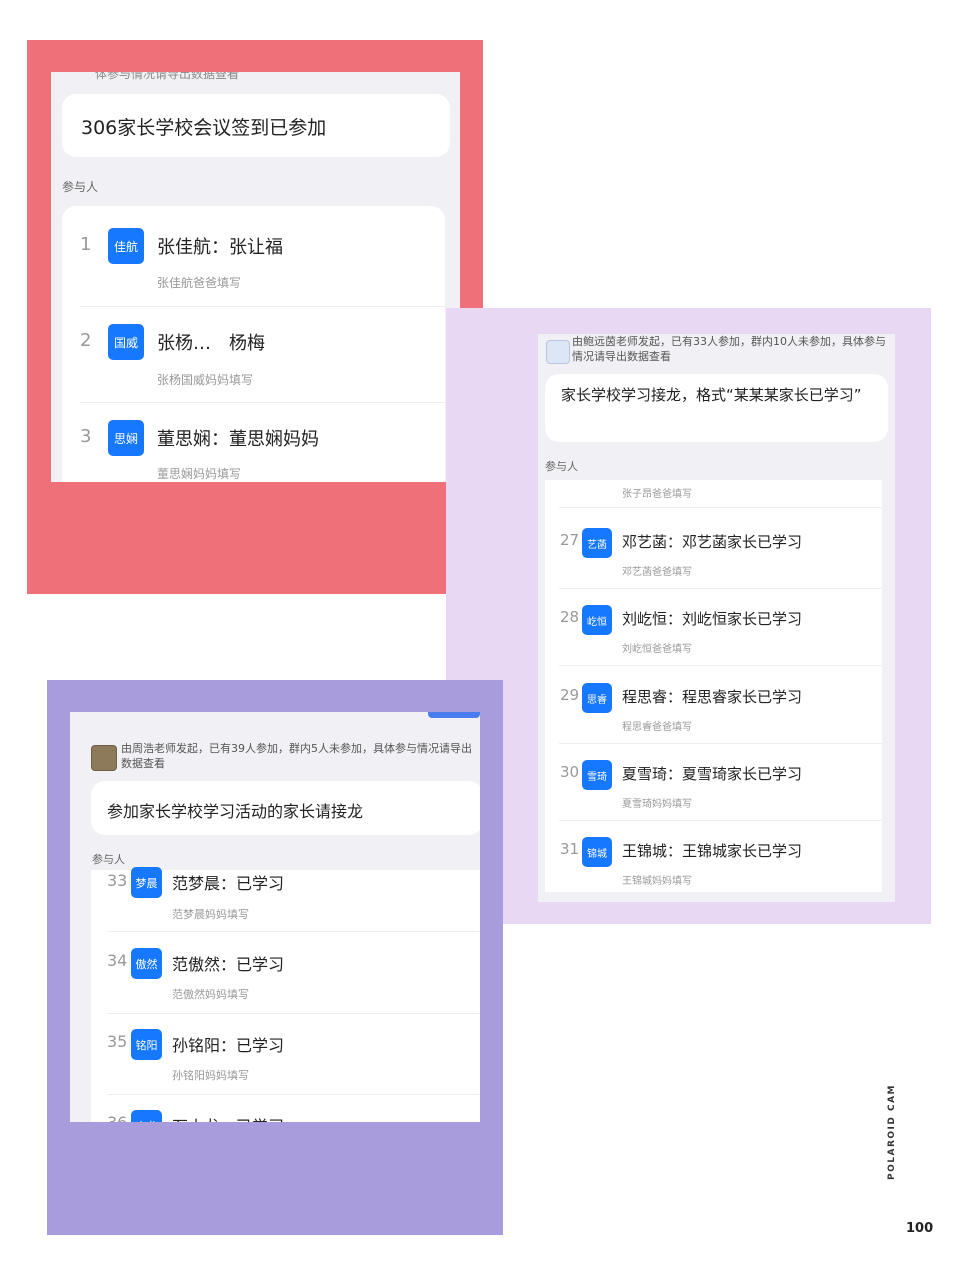 The height and width of the screenshot is (1280, 960). I want to click on participant-filler: 张佳航爸爸填写, so click(199, 283).